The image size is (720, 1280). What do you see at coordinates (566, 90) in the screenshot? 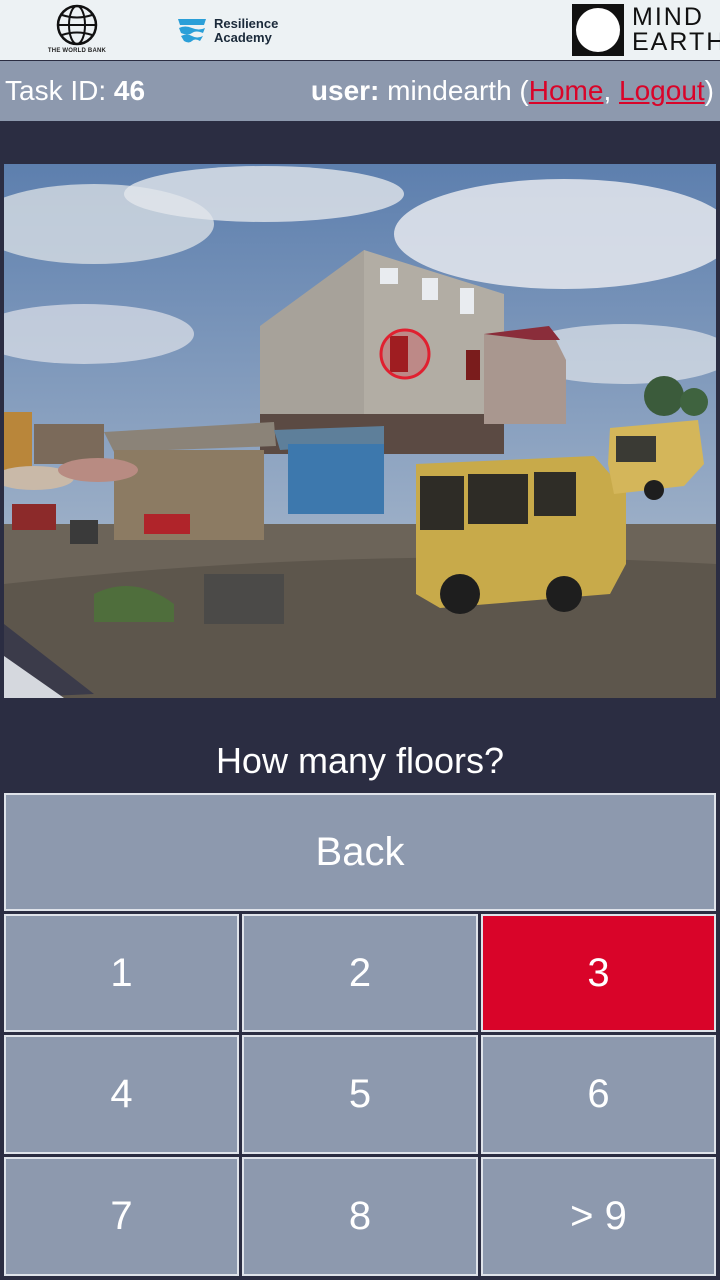
I see `home-link: Home` at bounding box center [566, 90].